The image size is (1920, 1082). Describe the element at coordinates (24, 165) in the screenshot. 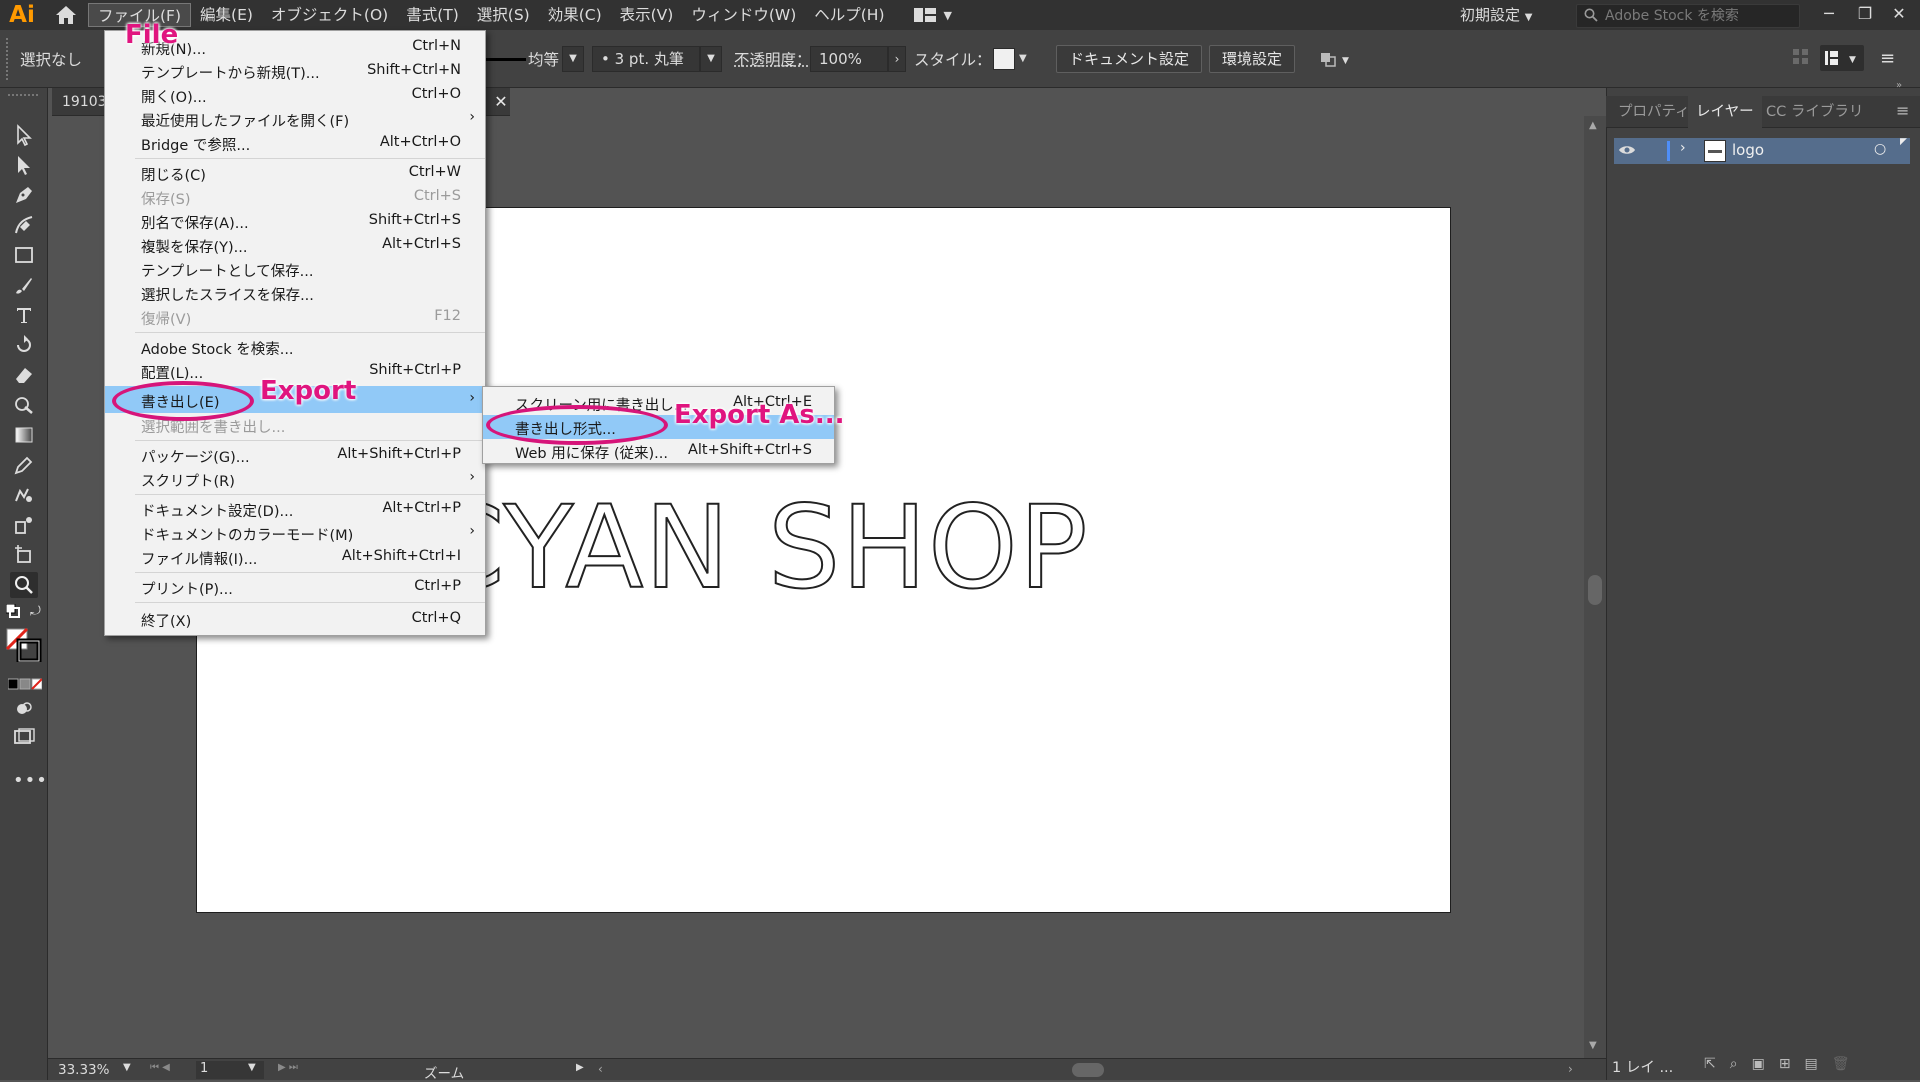

I see `direct-selection-tool-icon` at that location.